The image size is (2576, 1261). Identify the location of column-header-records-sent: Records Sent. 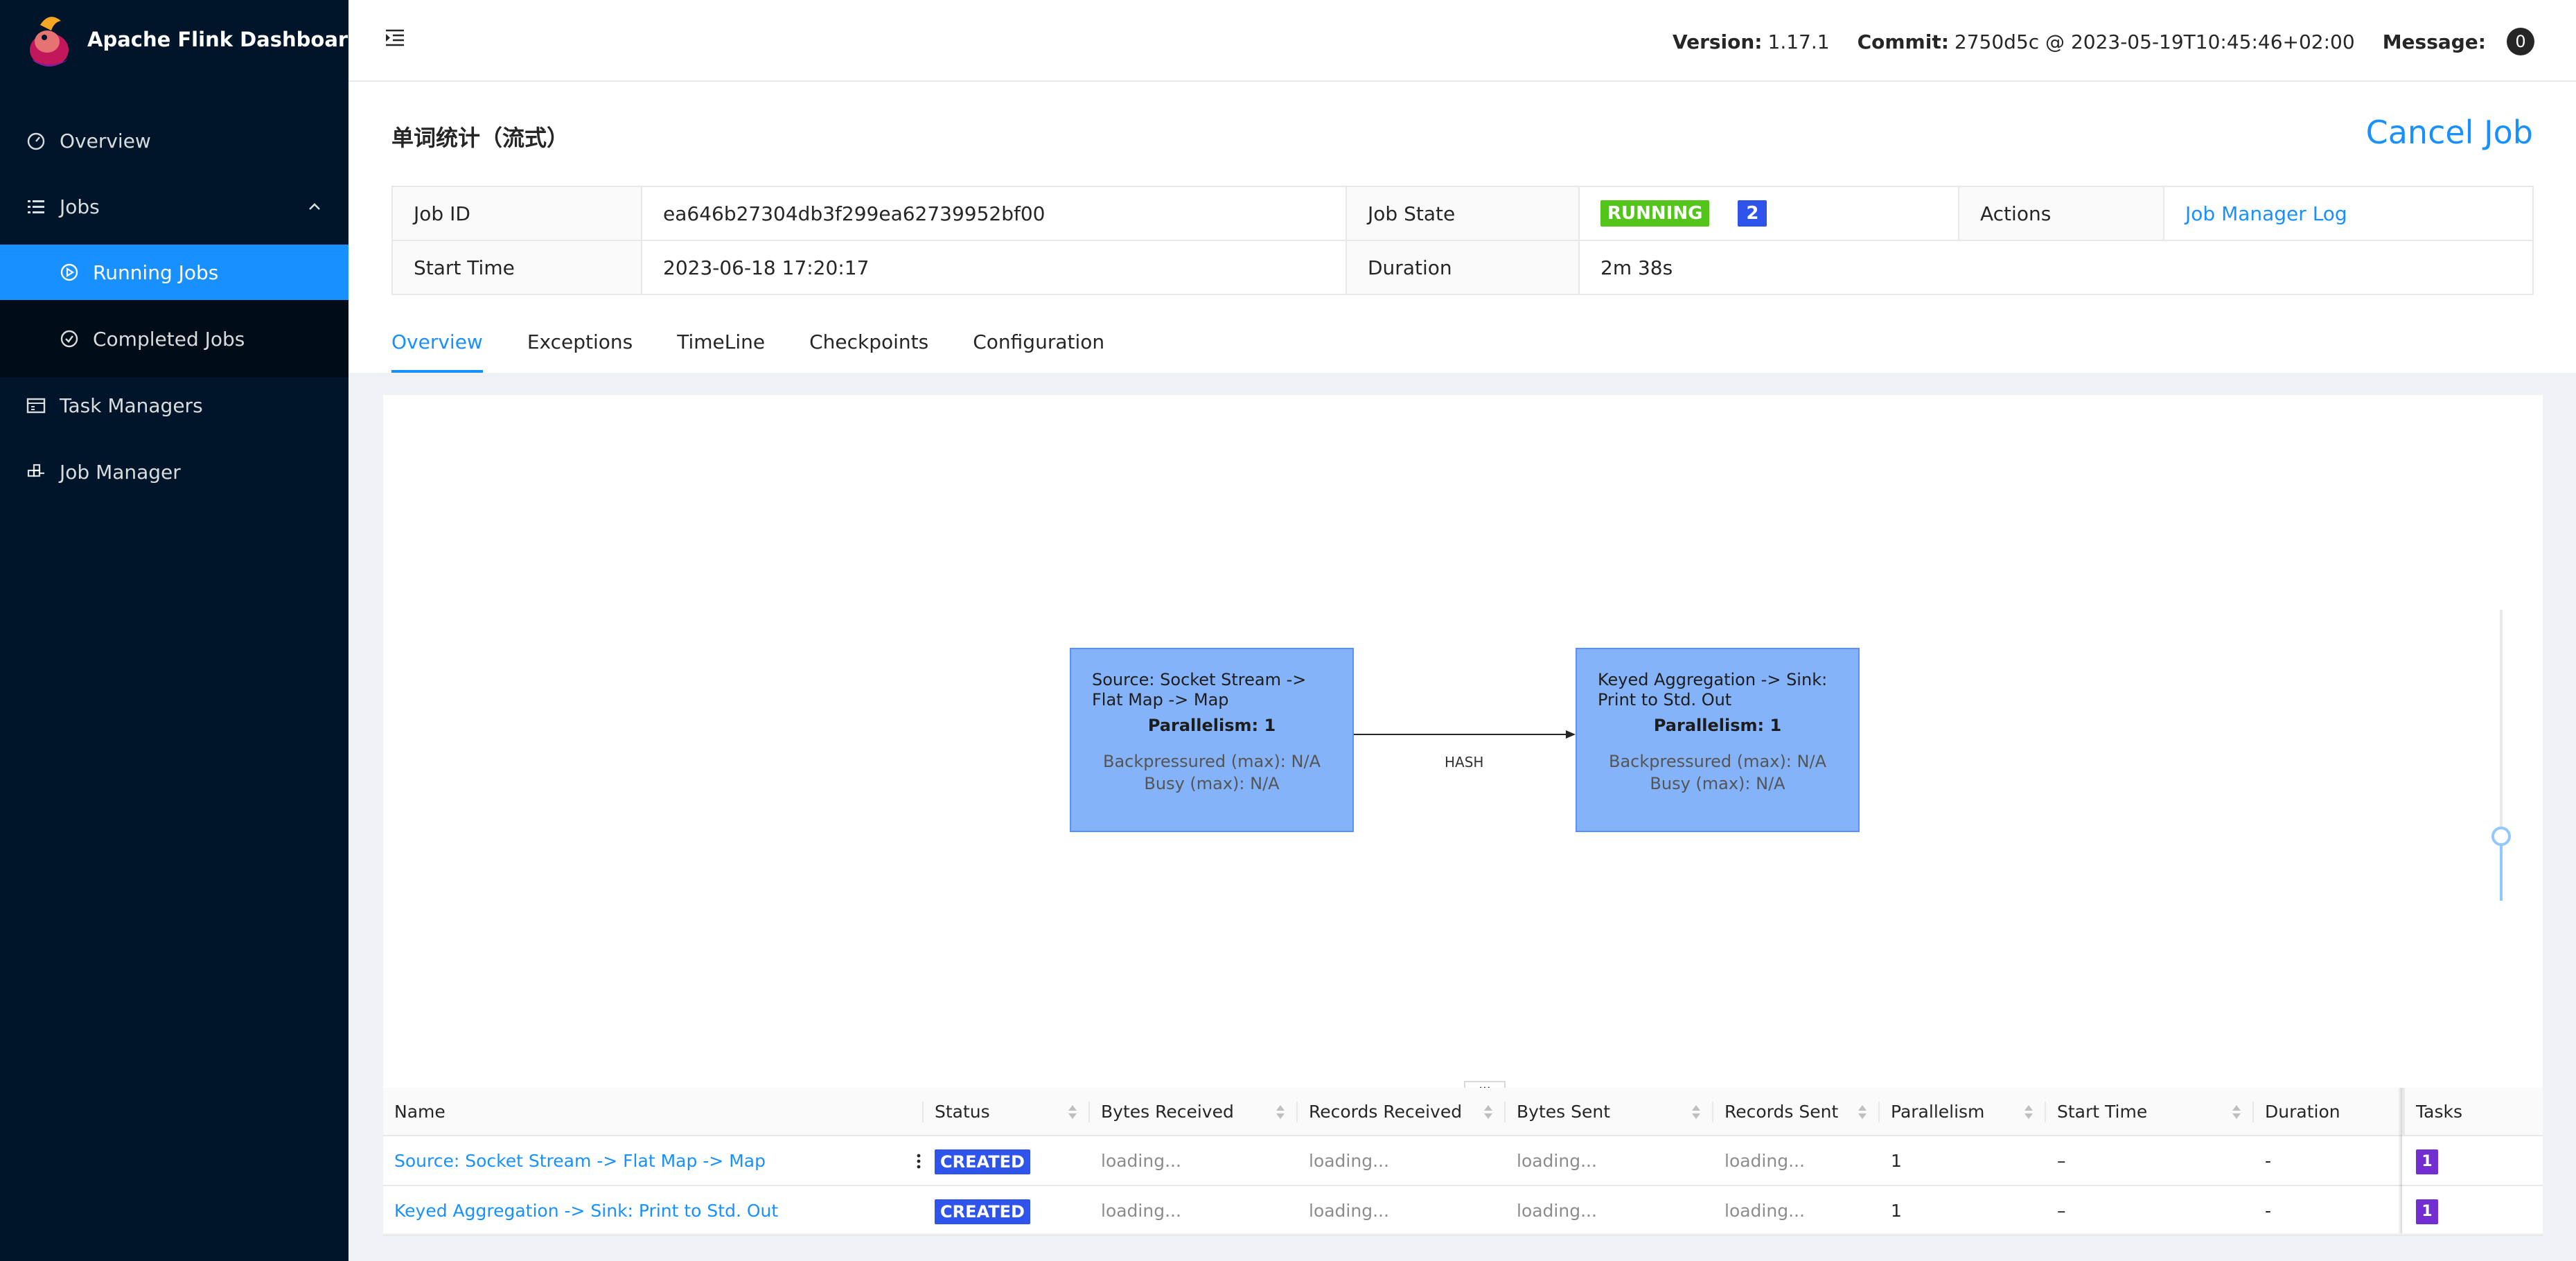
(1796, 1112).